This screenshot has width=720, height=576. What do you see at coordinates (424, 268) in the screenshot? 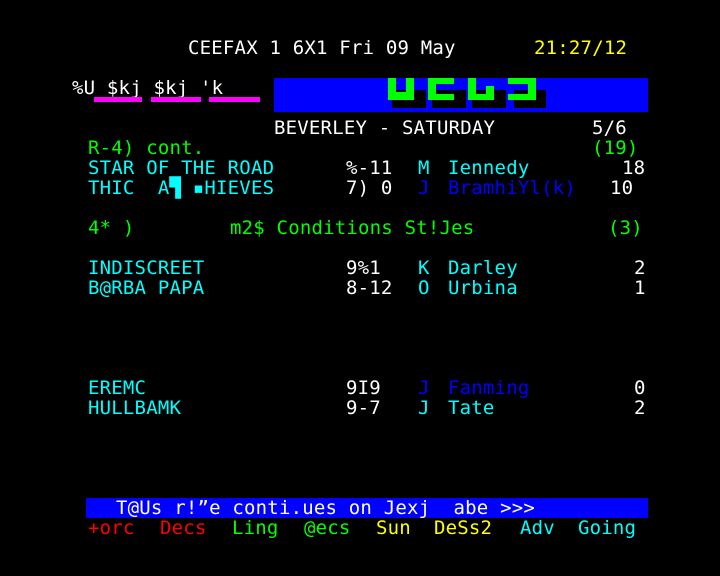
I see `jockey-code: K` at bounding box center [424, 268].